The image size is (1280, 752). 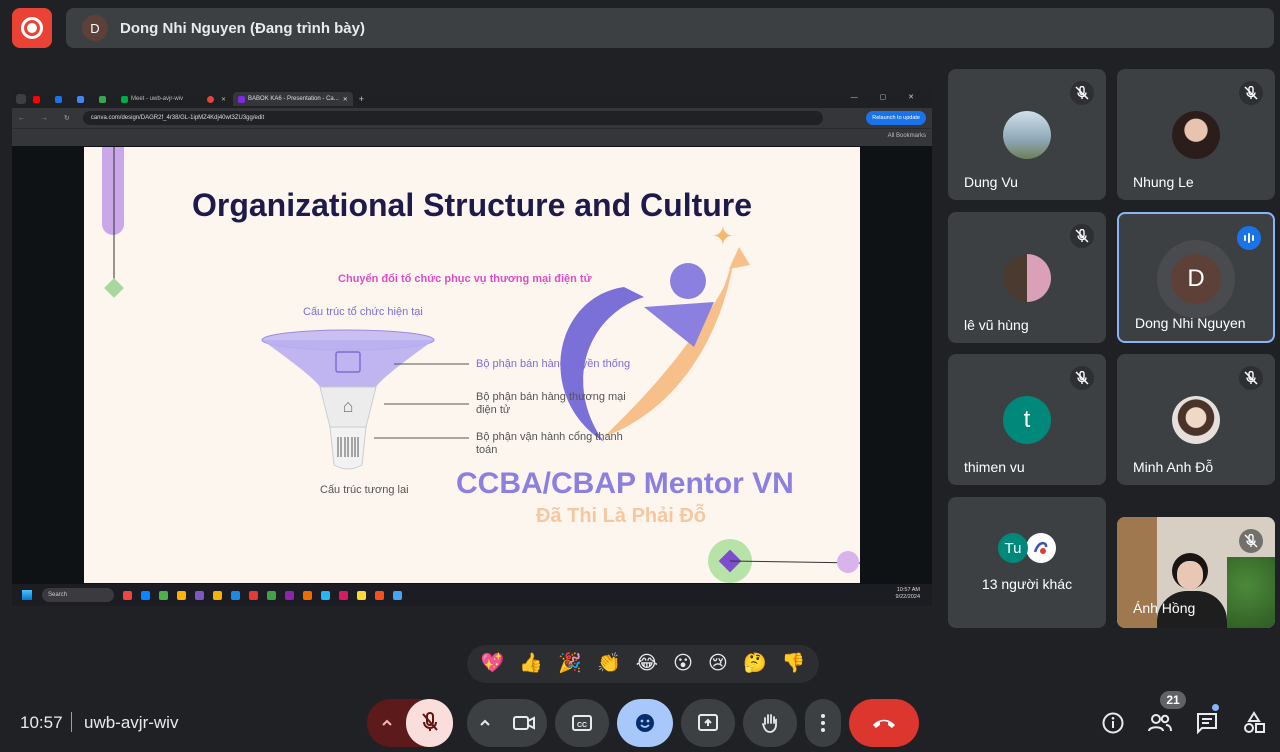 I want to click on app-store-icon: ⌂, so click(x=348, y=406).